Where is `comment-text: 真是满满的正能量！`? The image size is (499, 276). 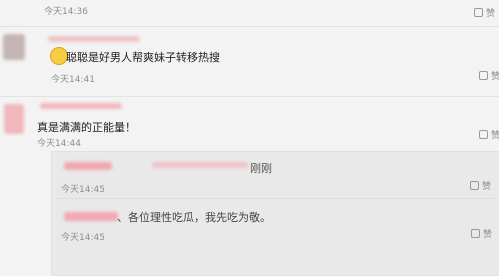
comment-text: 真是满满的正能量！ is located at coordinates (86, 127).